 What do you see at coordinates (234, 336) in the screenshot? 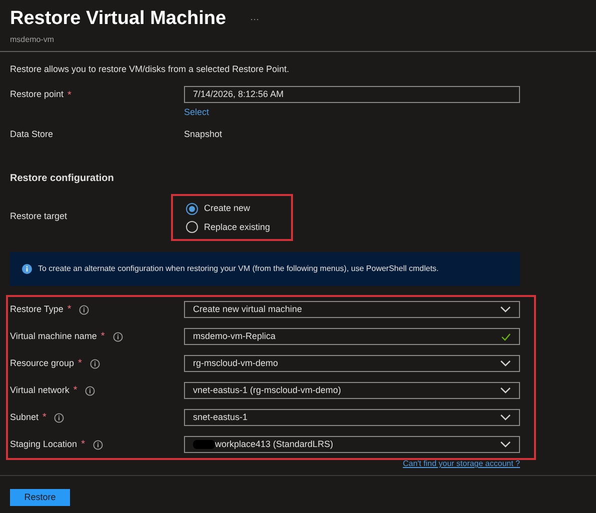
I see `field-value: msdemo-vm-Replica` at bounding box center [234, 336].